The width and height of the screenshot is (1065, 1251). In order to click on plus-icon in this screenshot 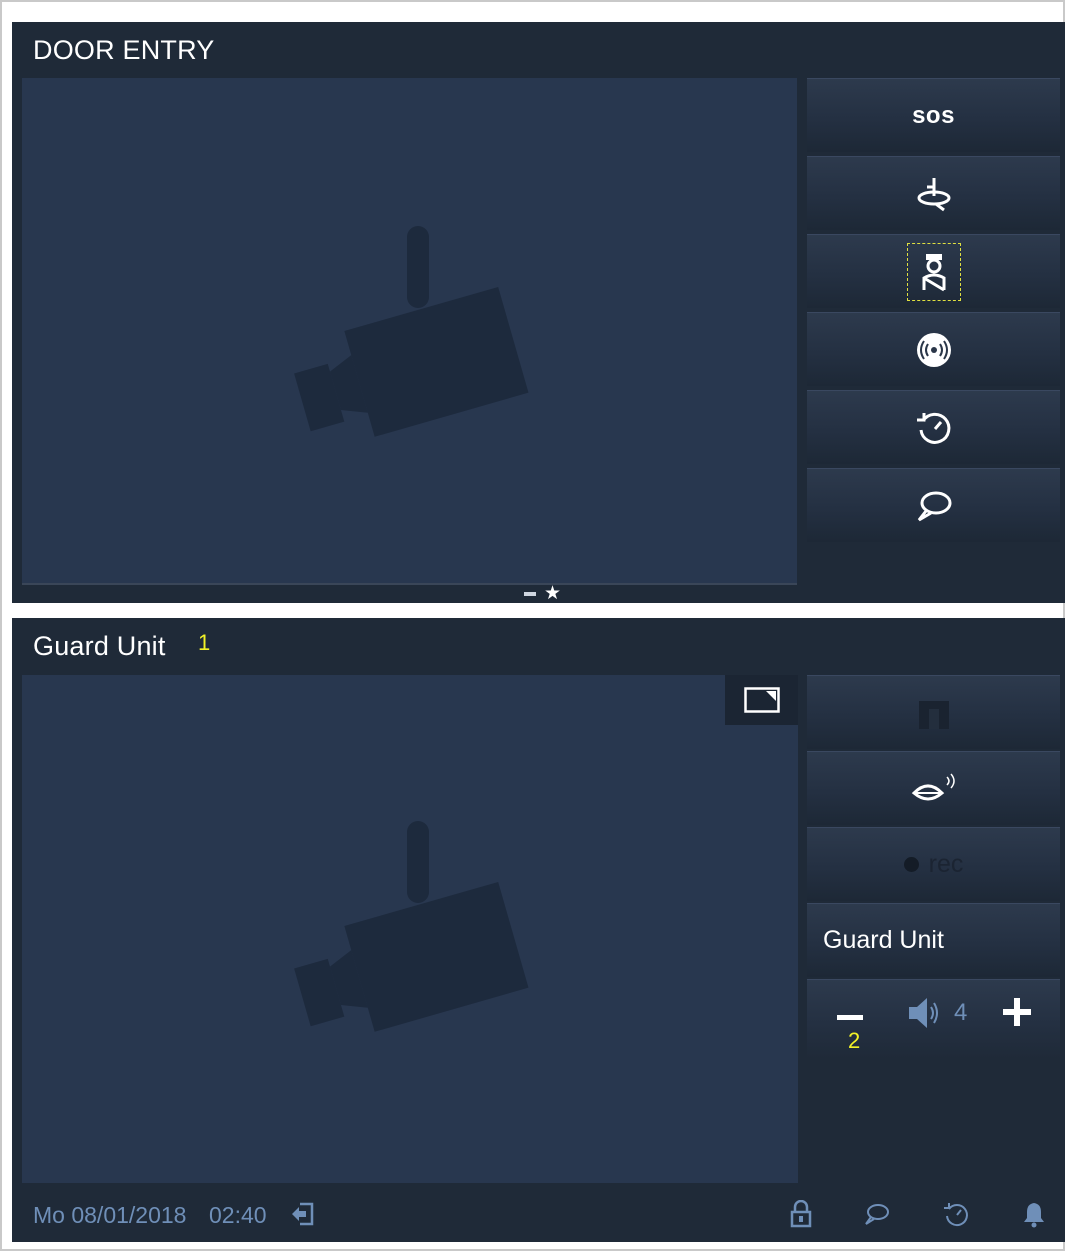, I will do `click(1017, 1012)`.